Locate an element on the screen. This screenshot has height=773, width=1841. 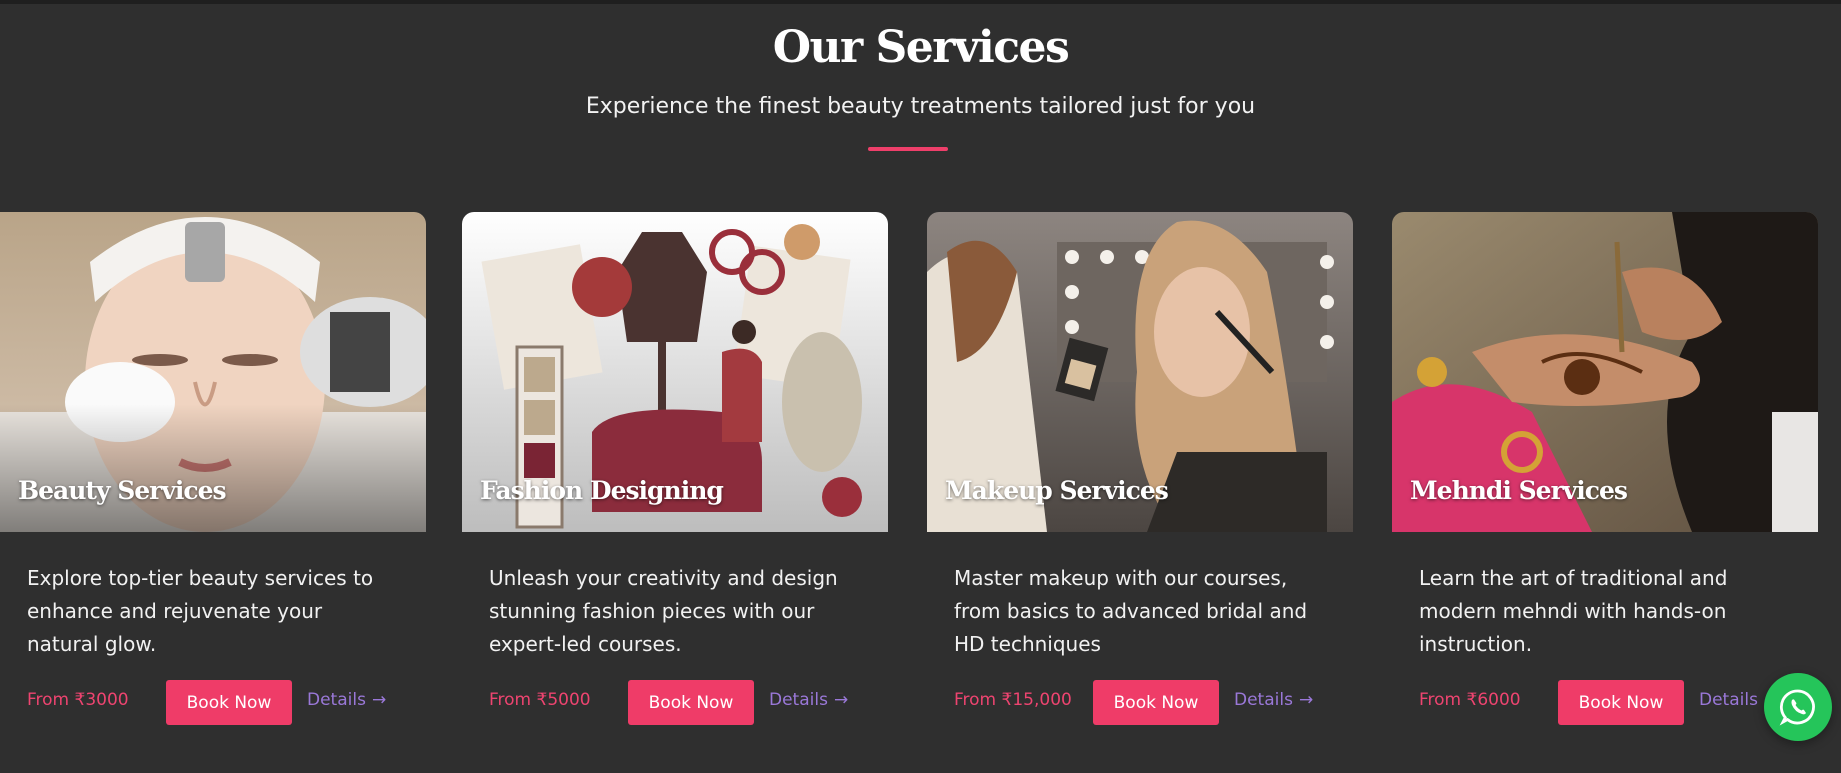
card-title: Beauty Services is located at coordinates (122, 490).